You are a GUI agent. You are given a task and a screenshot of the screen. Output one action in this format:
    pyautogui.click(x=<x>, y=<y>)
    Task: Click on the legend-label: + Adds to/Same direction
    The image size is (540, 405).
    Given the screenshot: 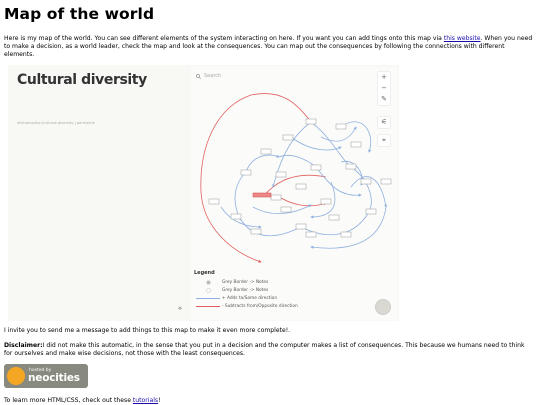 What is the action you would take?
    pyautogui.click(x=250, y=298)
    